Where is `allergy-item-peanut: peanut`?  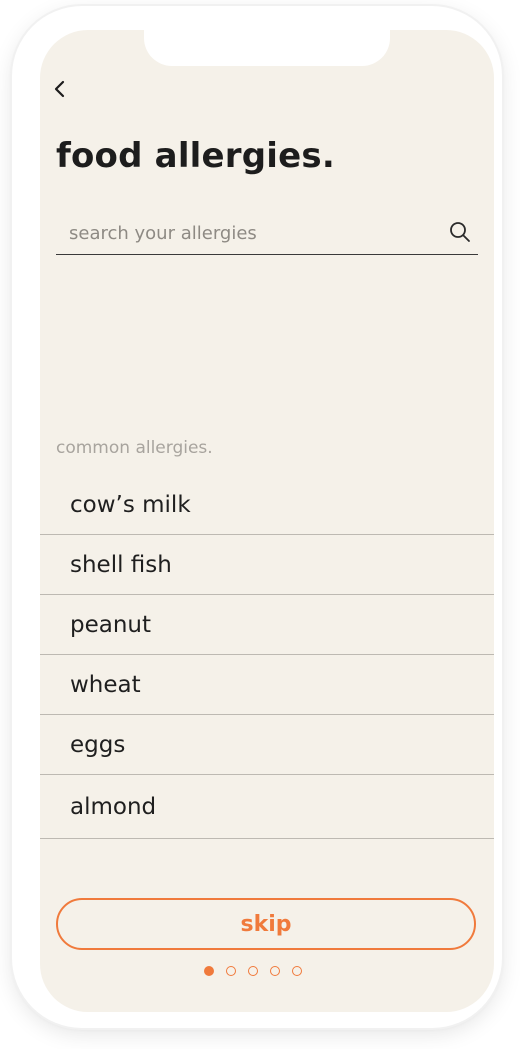
allergy-item-peanut: peanut is located at coordinates (267, 625).